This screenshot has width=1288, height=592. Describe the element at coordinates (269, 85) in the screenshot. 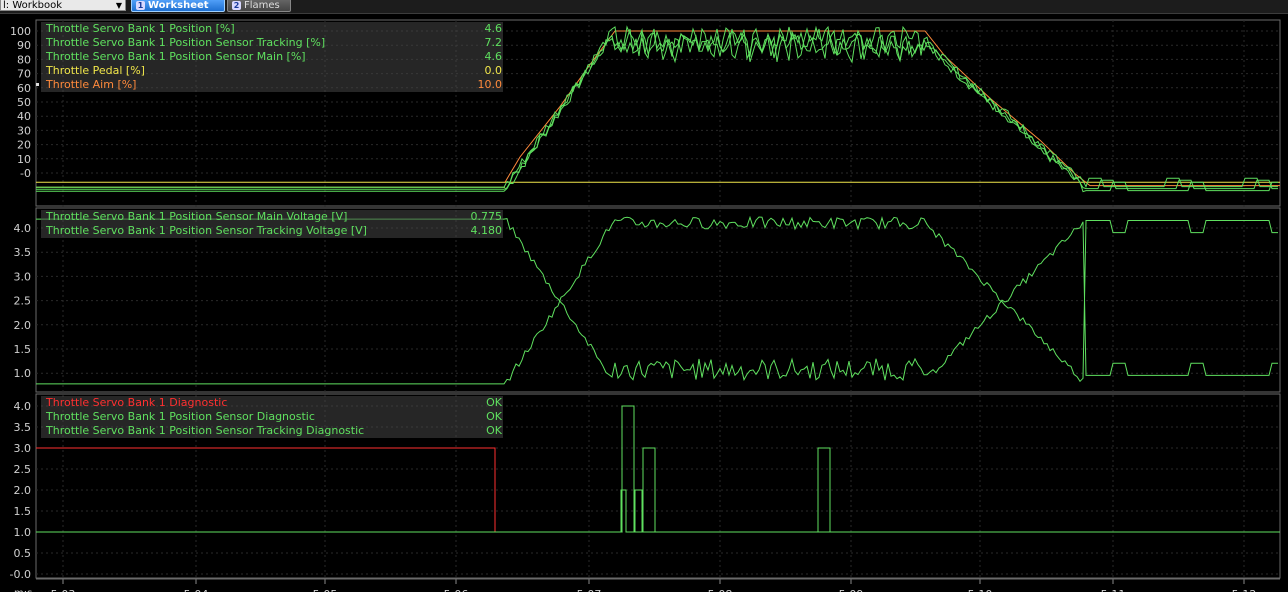

I see `legend-row-selected: Throttle Aim [%] 10.0` at that location.